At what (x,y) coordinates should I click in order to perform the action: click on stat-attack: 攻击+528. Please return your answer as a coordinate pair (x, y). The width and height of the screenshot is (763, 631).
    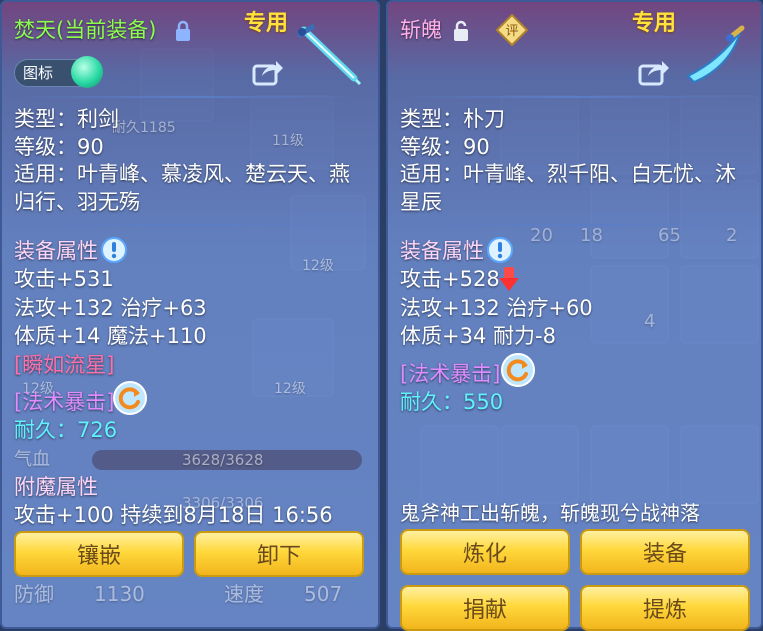
    Looking at the image, I should click on (450, 279).